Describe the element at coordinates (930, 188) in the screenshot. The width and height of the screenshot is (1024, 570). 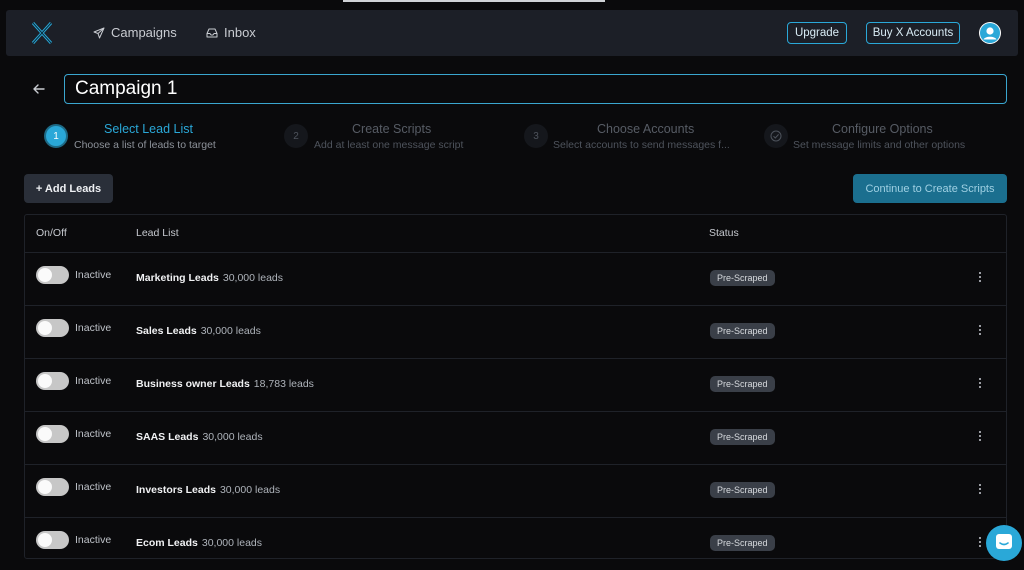
I see `continue-to-create-scripts-button: Continue to Create Scripts` at that location.